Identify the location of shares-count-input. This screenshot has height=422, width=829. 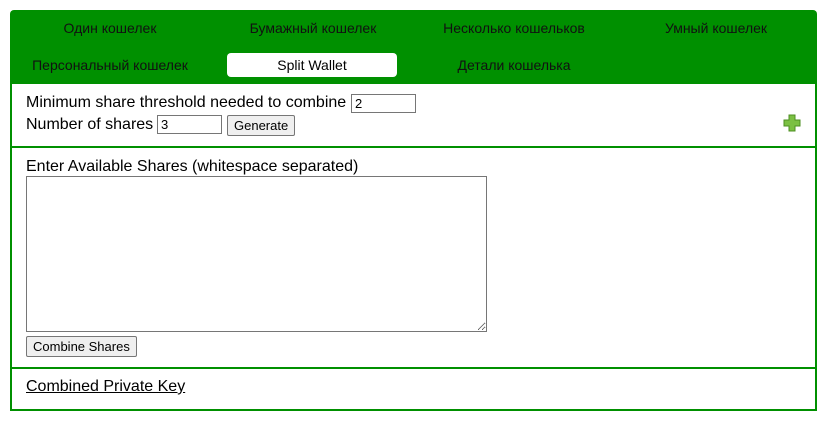
(189, 124).